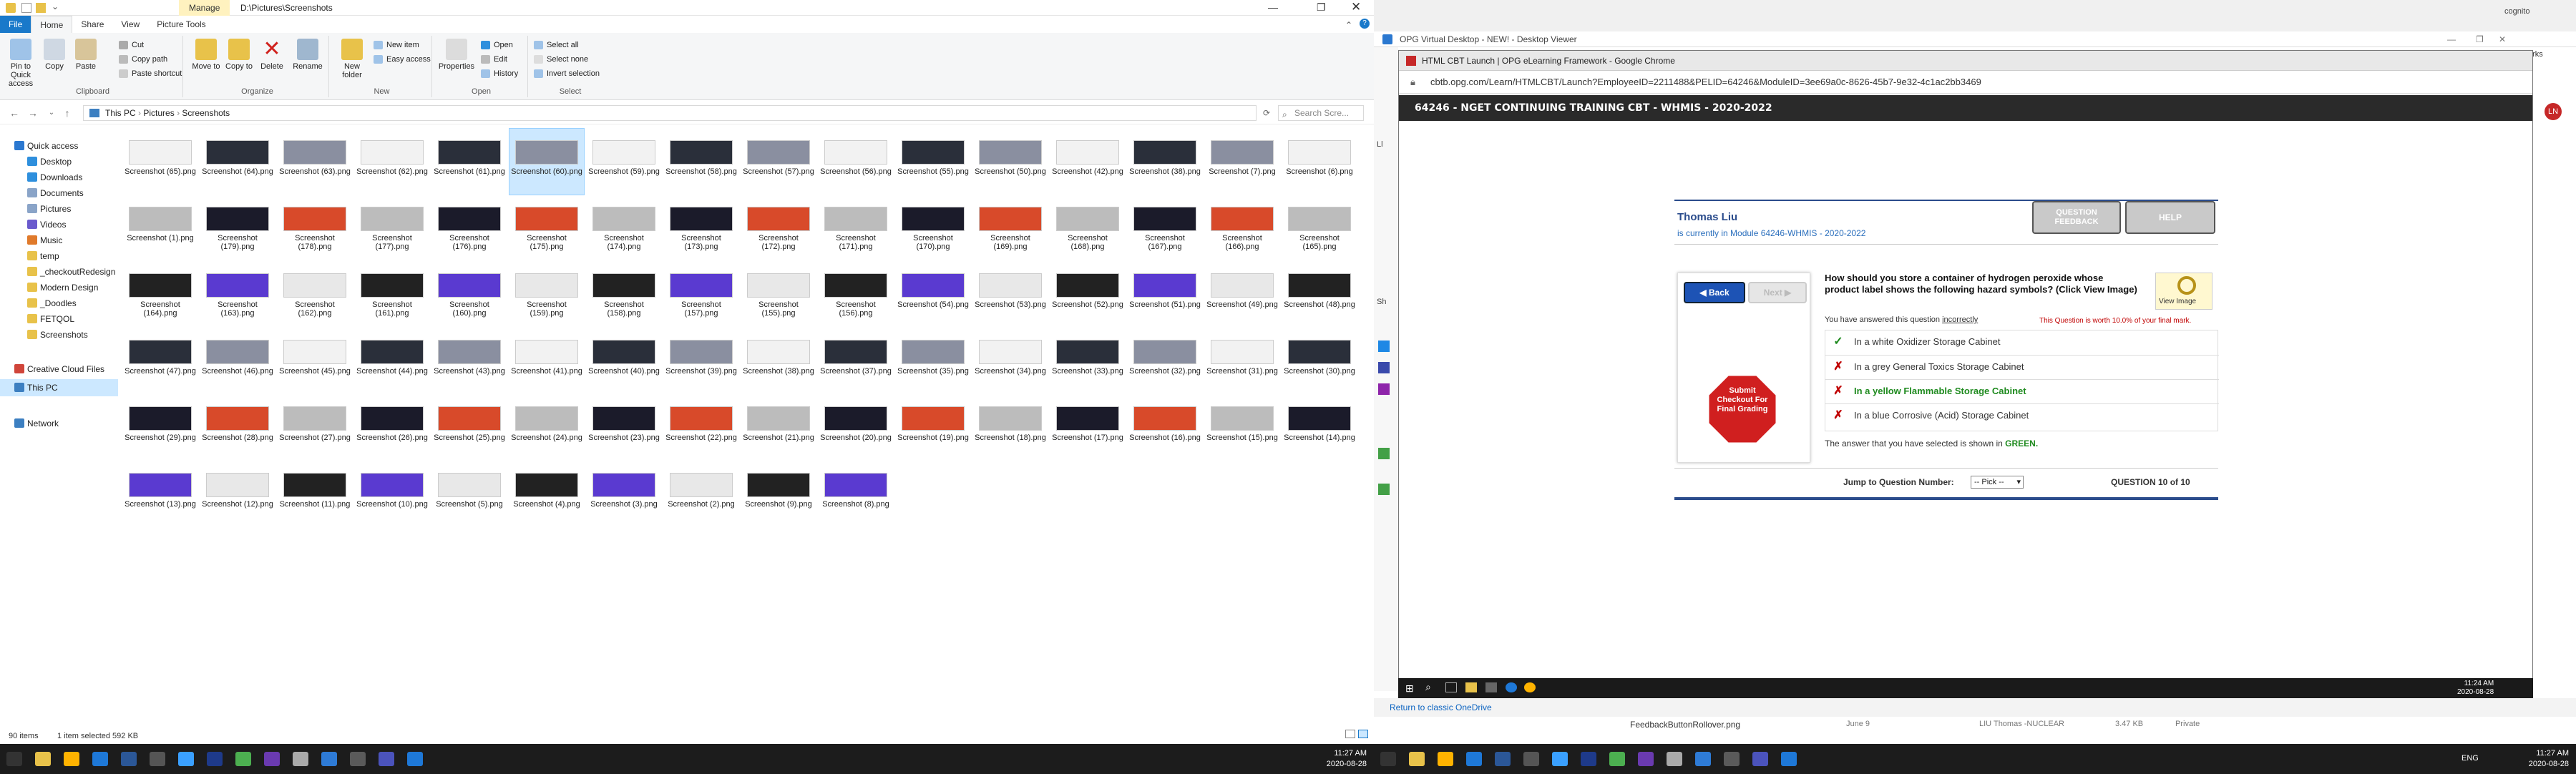  I want to click on nav-item: Modern Design, so click(59, 287).